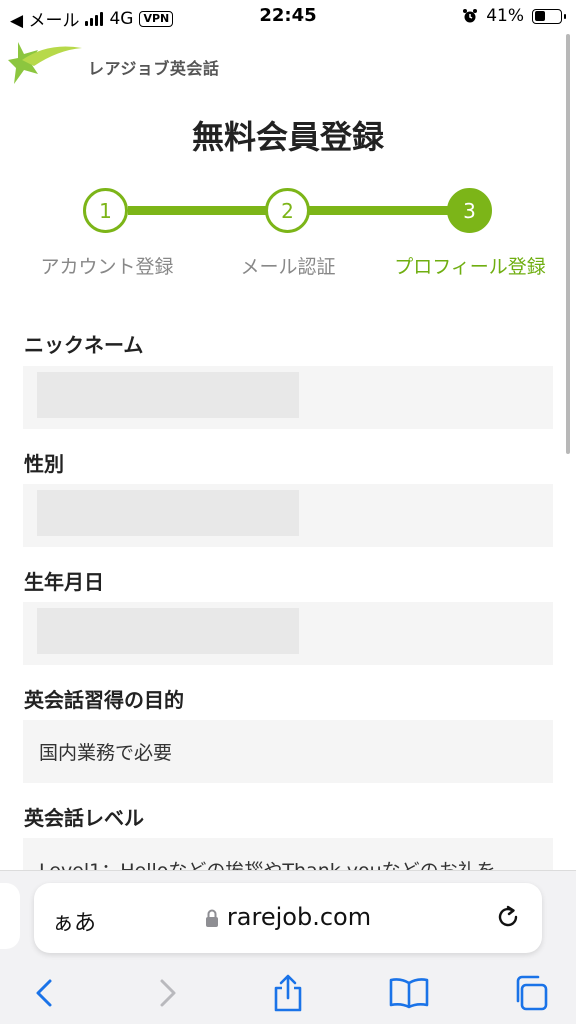  What do you see at coordinates (105, 210) in the screenshot?
I see `step-circle-1: 1` at bounding box center [105, 210].